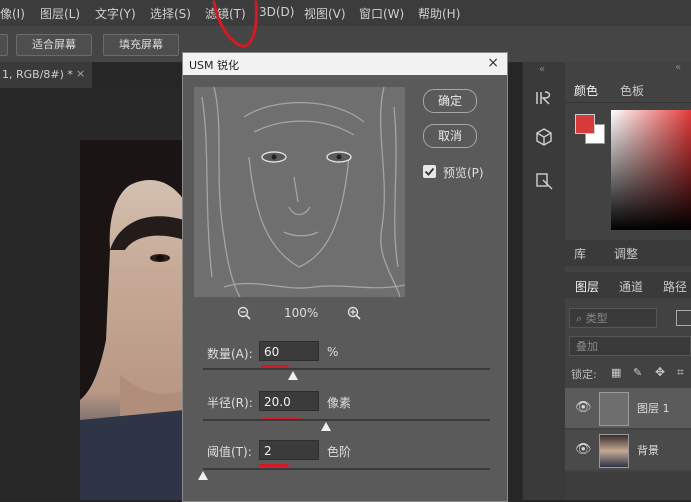 Image resolution: width=691 pixels, height=502 pixels. Describe the element at coordinates (346, 420) in the screenshot. I see `radius-slider-track` at that location.